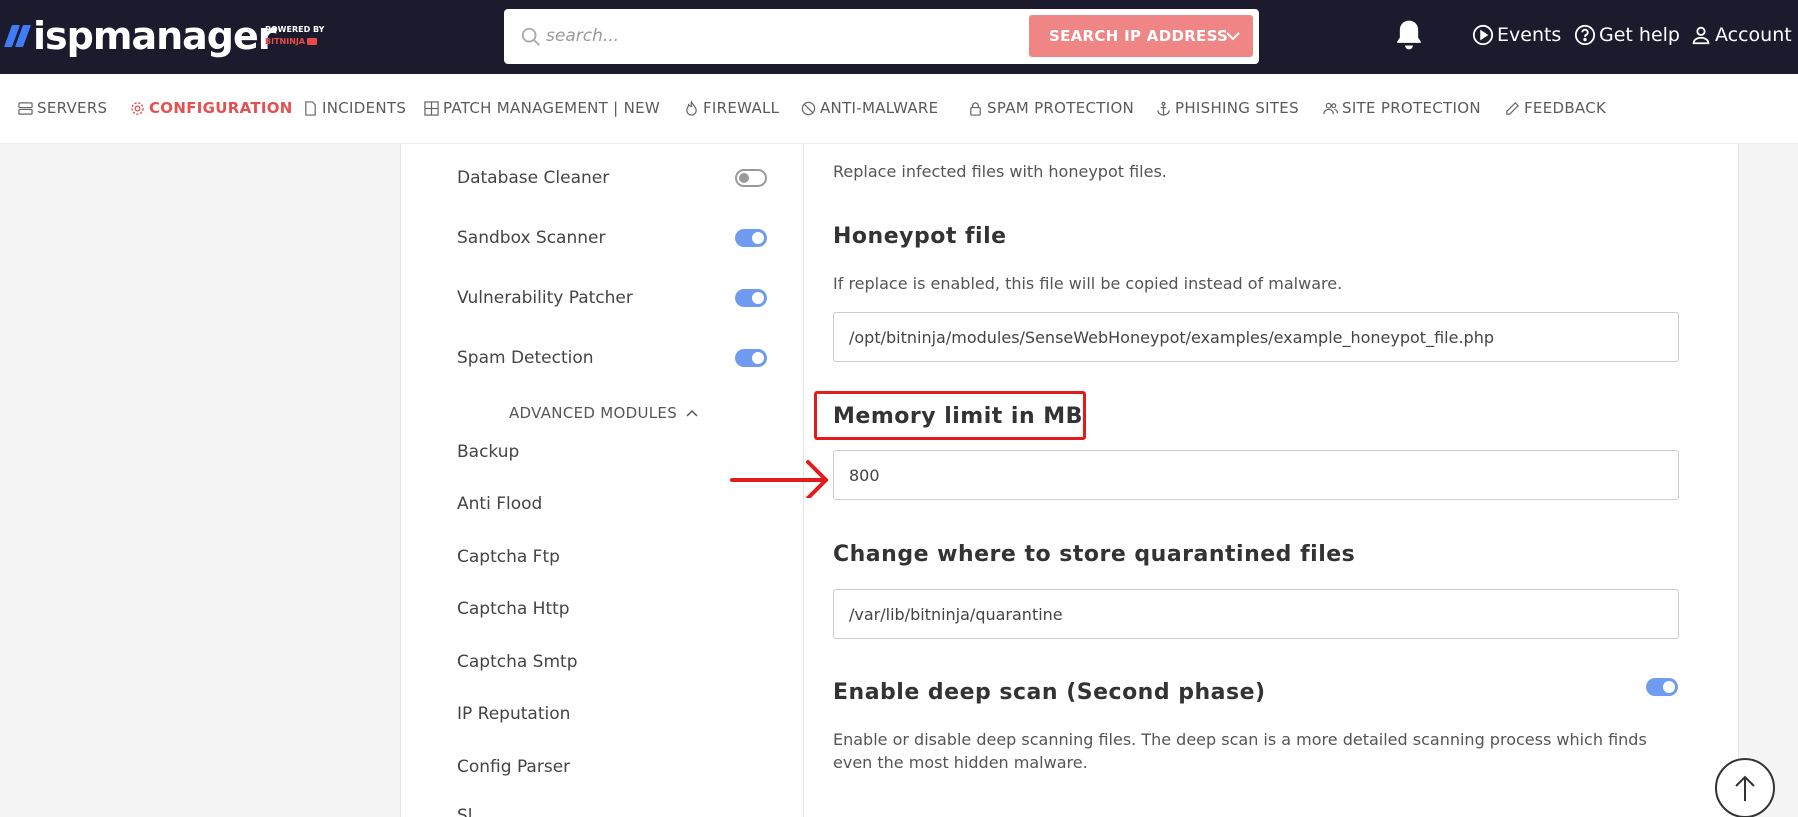 This screenshot has height=817, width=1798. I want to click on powered-by-brand: BITNINJA, so click(285, 41).